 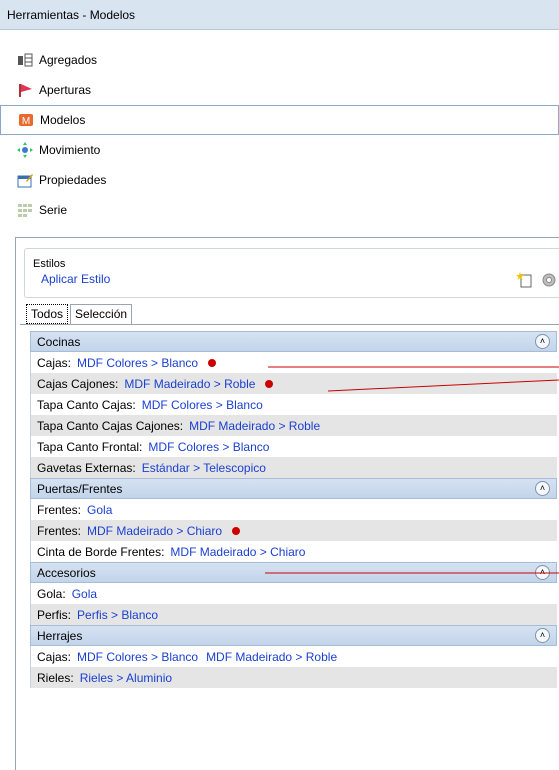 What do you see at coordinates (293, 383) in the screenshot?
I see `property-row: Cajas Cajones: MDF Madeirado > Roble` at bounding box center [293, 383].